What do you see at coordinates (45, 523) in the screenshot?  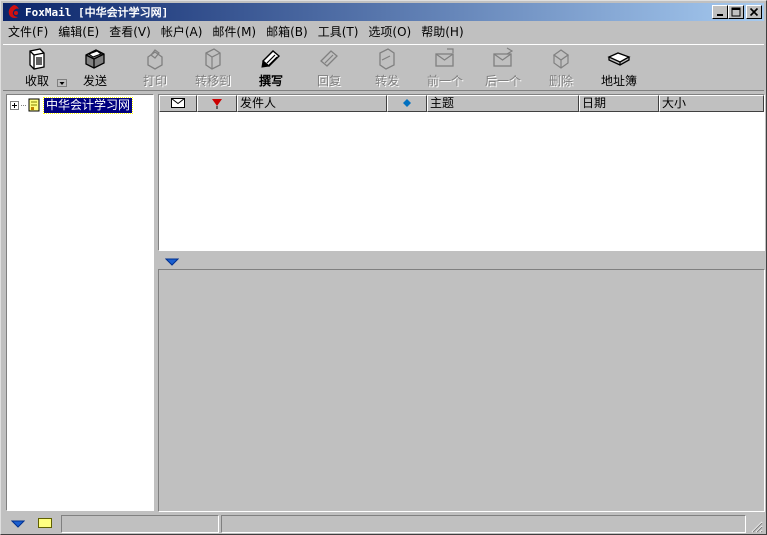 I see `status-folder-icon` at bounding box center [45, 523].